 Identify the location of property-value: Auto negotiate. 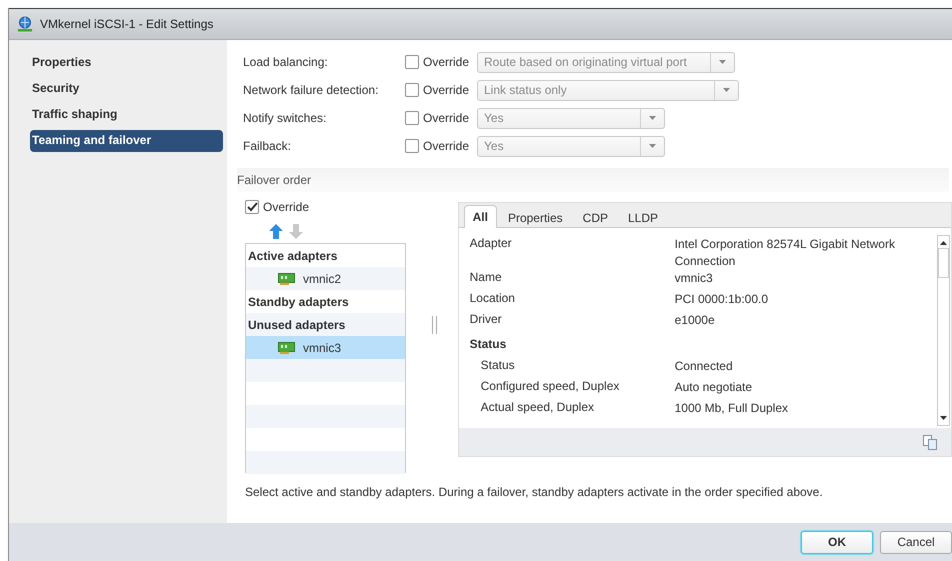
(714, 387).